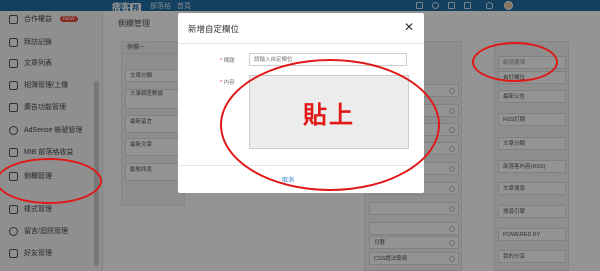  I want to click on close-icon: ✕, so click(409, 27).